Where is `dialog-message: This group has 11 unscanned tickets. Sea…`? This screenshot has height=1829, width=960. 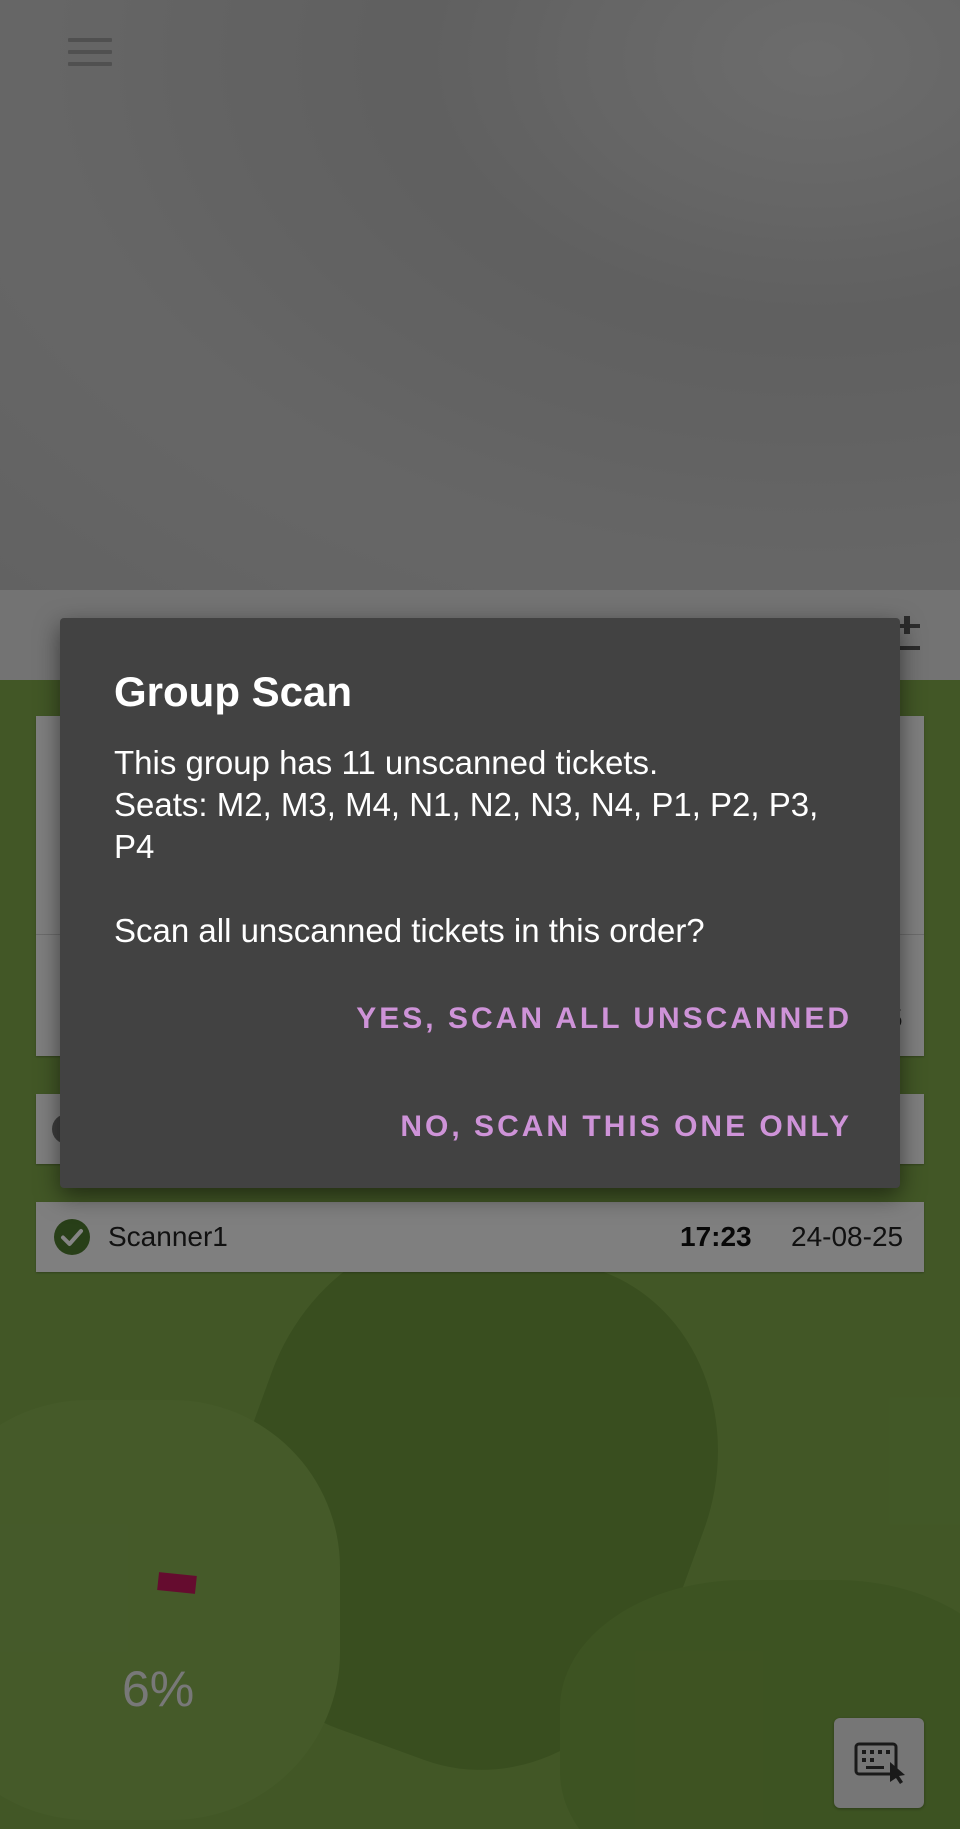
dialog-message: This group has 11 unscanned tickets. Sea… is located at coordinates (484, 847).